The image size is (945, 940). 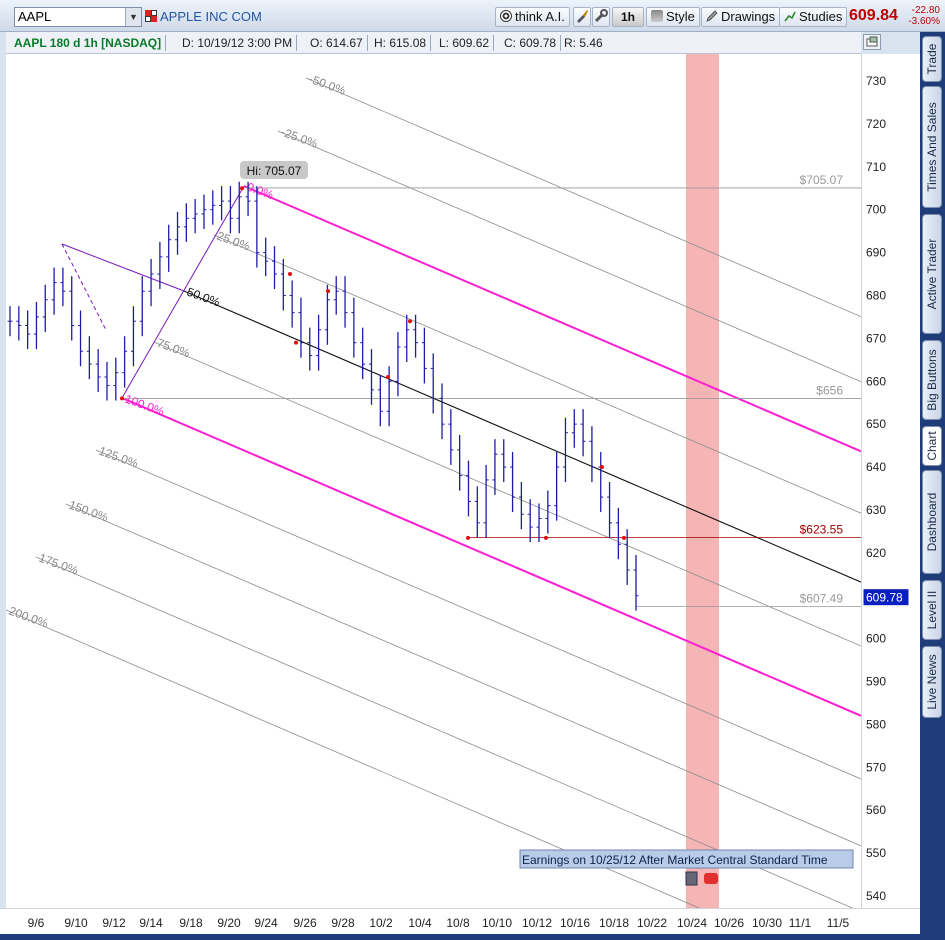 What do you see at coordinates (822, 180) in the screenshot?
I see `price-level-label: $705.07` at bounding box center [822, 180].